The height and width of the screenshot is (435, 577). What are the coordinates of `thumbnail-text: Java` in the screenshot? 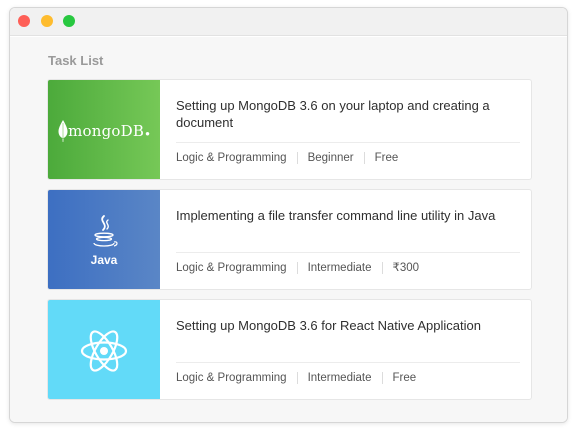 It's located at (104, 260).